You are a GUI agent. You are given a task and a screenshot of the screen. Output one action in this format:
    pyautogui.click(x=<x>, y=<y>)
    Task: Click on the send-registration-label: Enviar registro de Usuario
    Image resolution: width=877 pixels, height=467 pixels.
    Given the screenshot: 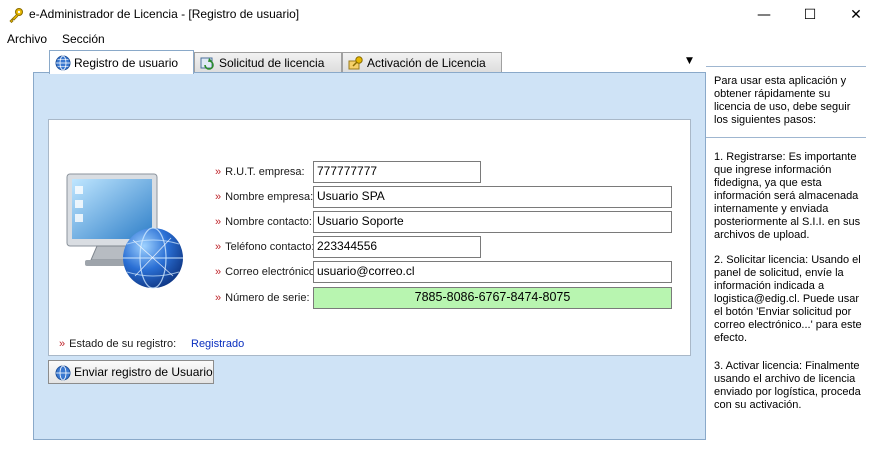 What is the action you would take?
    pyautogui.click(x=143, y=372)
    